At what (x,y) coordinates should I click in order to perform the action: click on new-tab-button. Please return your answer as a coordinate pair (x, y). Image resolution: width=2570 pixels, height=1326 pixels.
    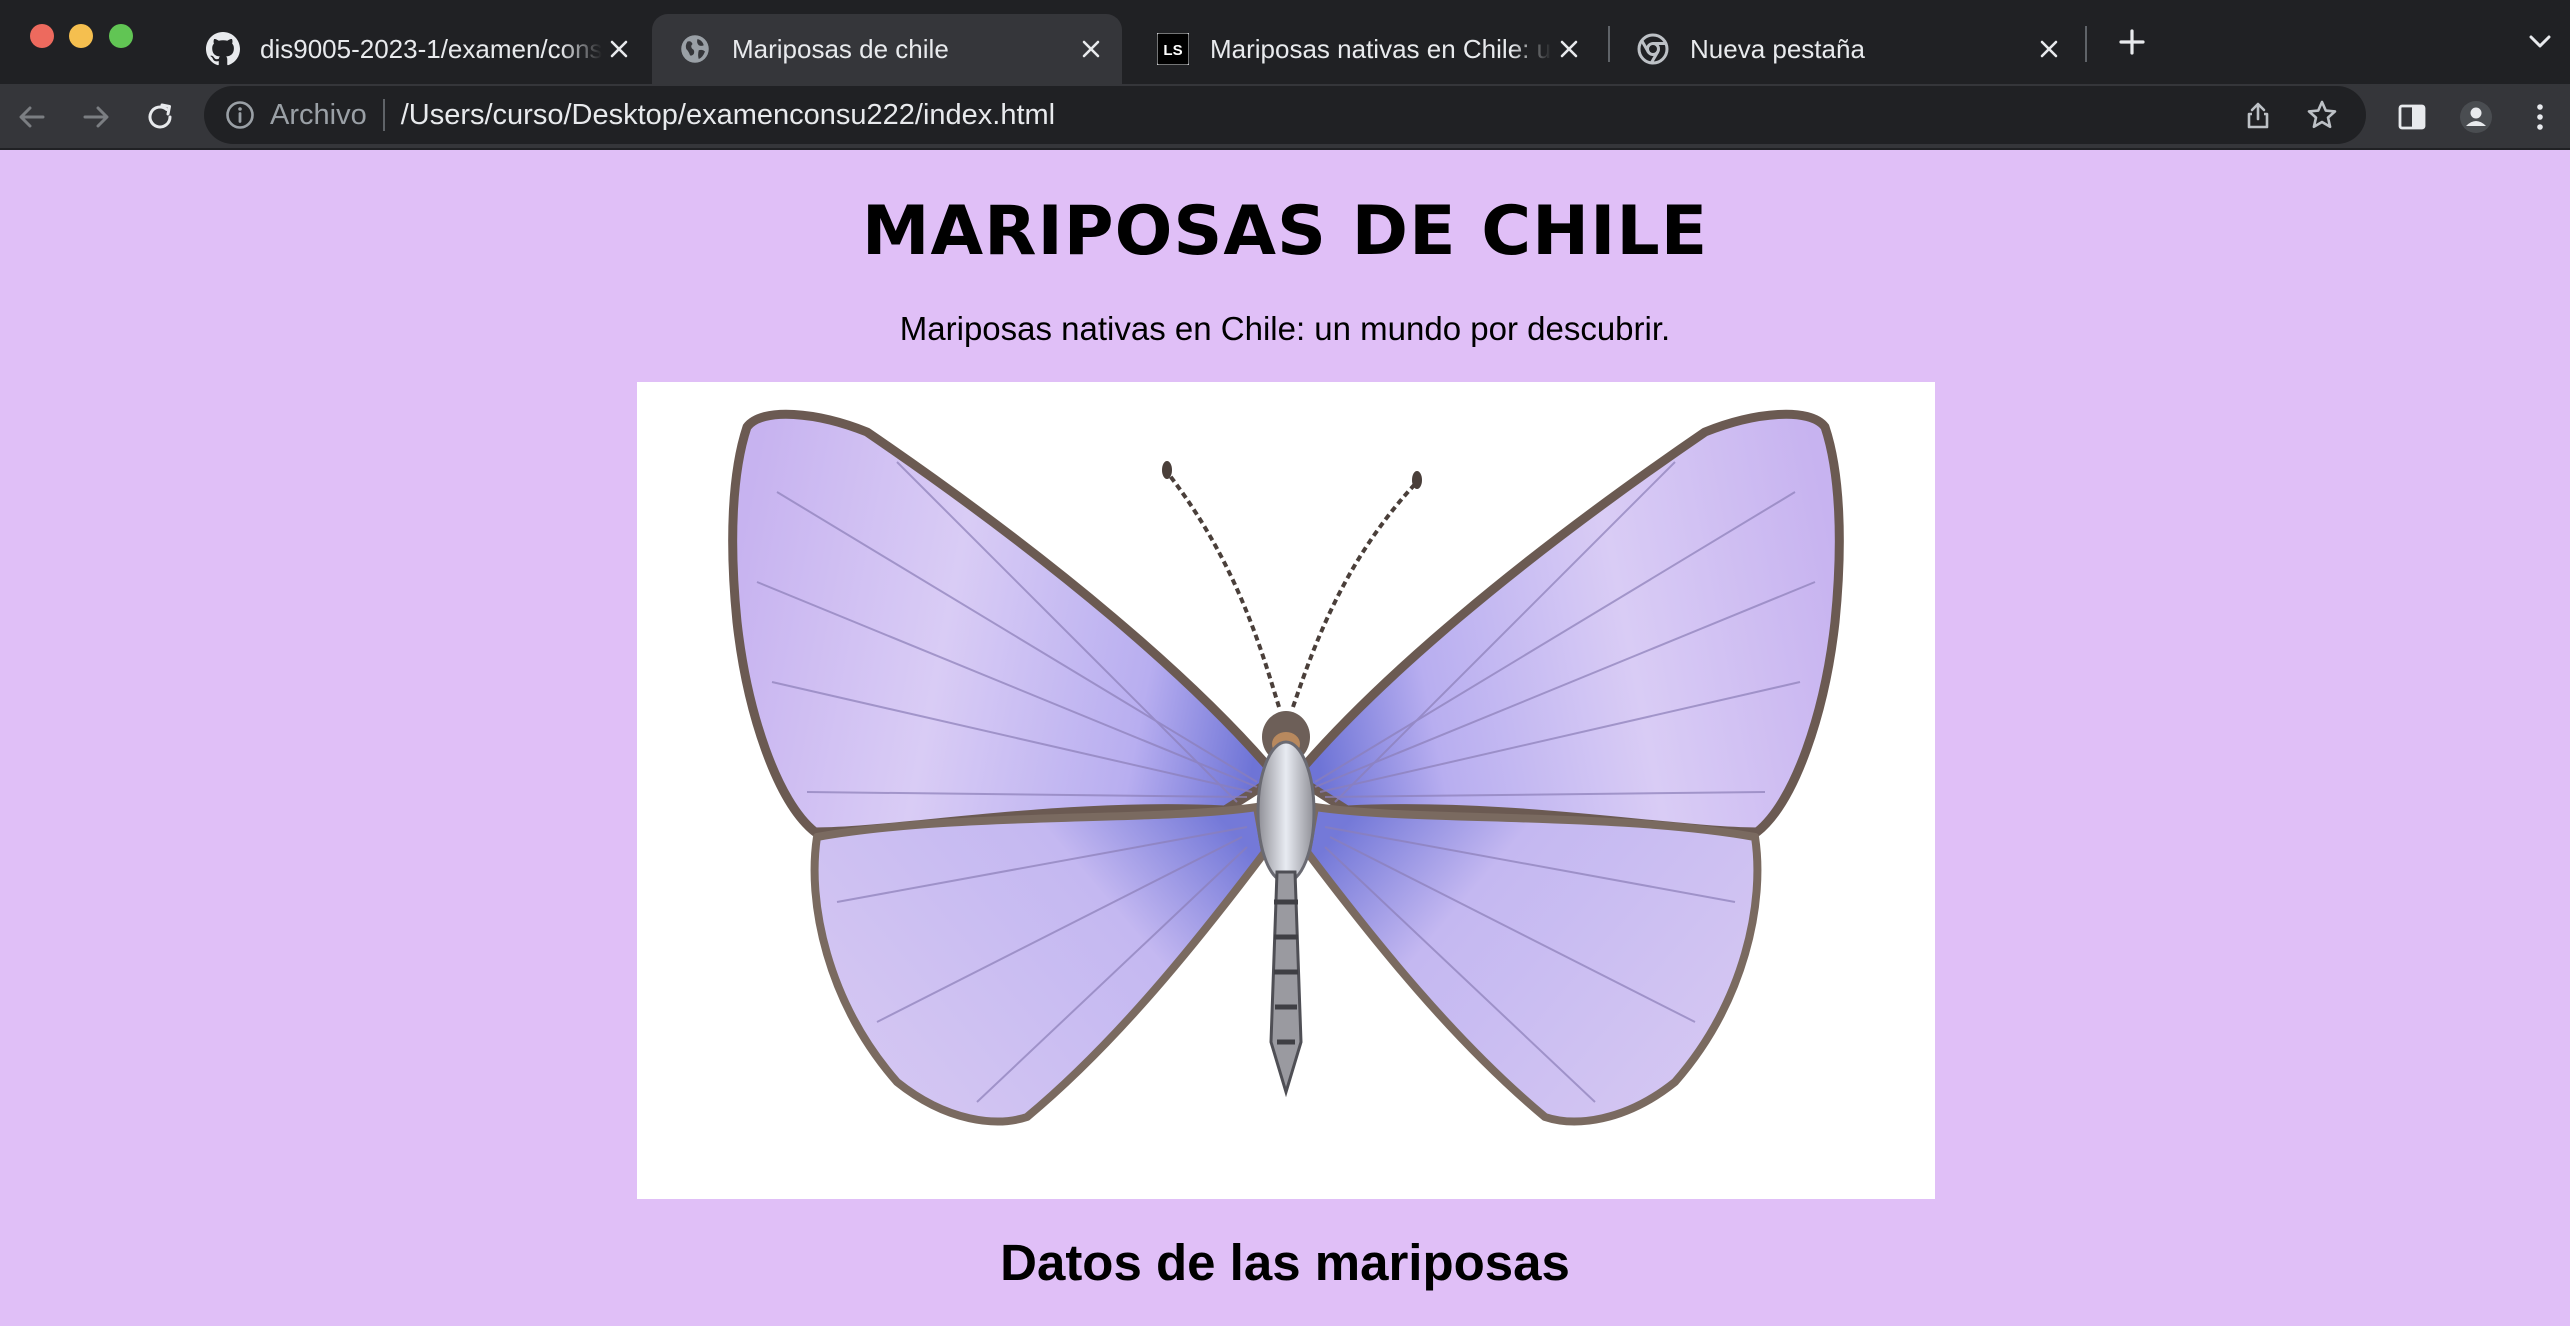
    Looking at the image, I should click on (2132, 42).